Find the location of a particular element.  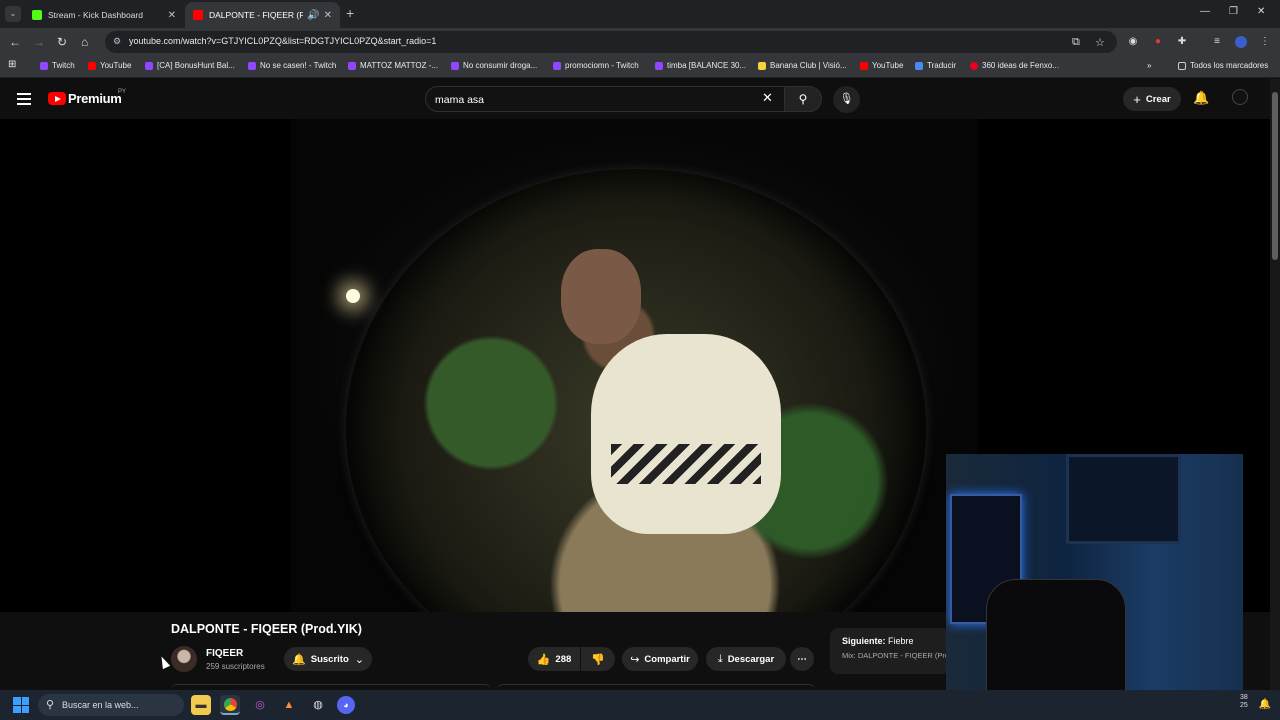

more-horizontal-icon: ⋯ is located at coordinates (802, 659).